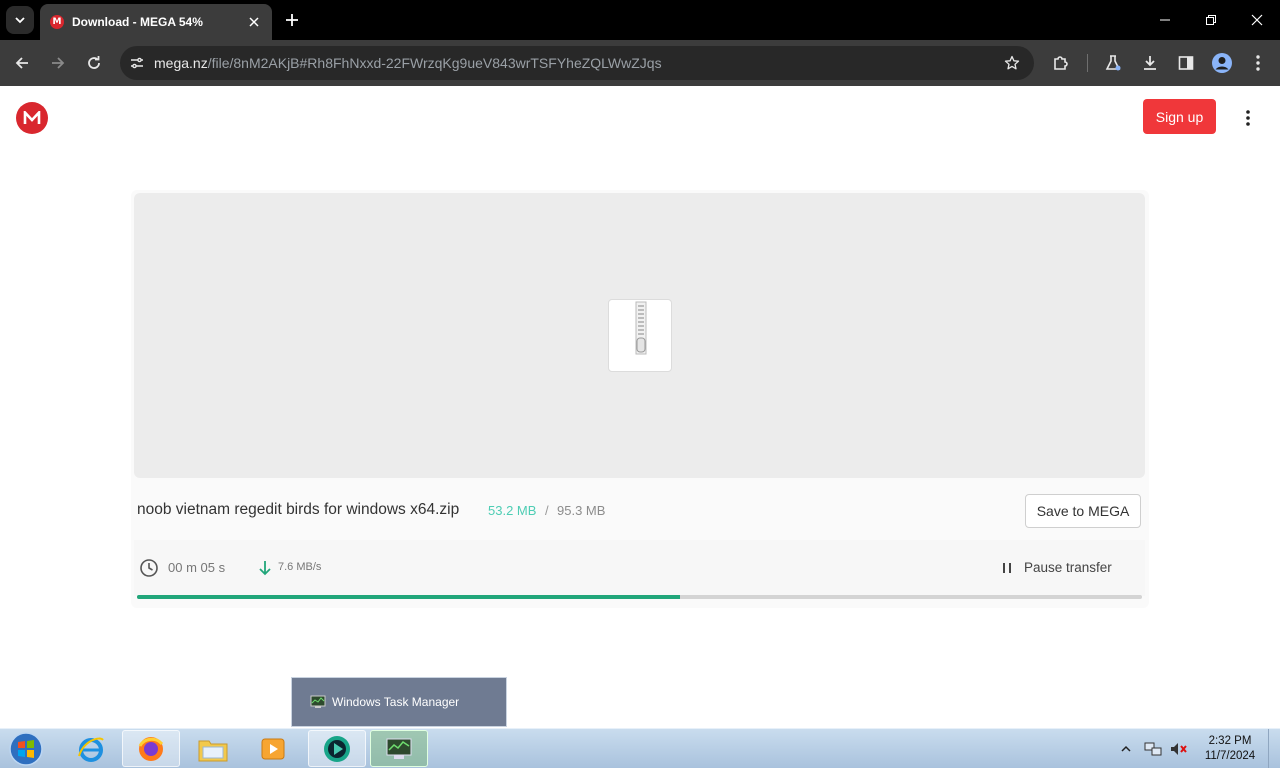 The height and width of the screenshot is (768, 1280). I want to click on download-progress-bar, so click(639, 597).